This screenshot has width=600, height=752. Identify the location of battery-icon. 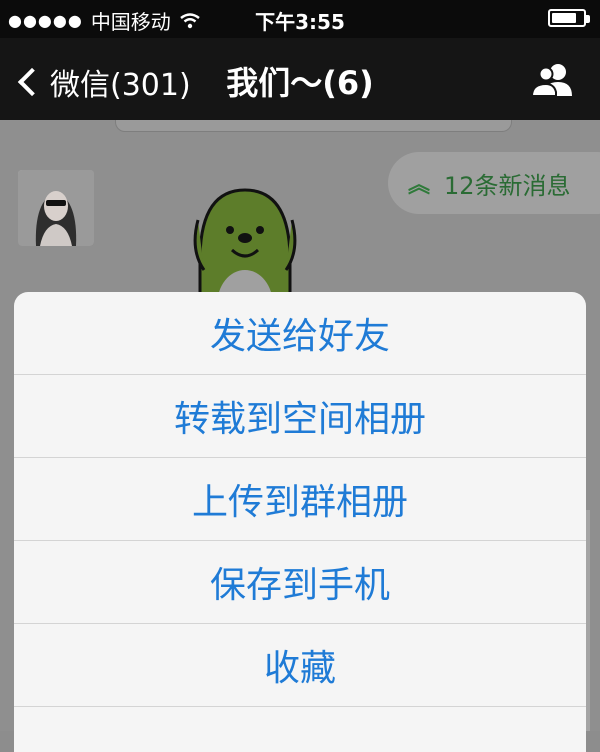
(569, 18).